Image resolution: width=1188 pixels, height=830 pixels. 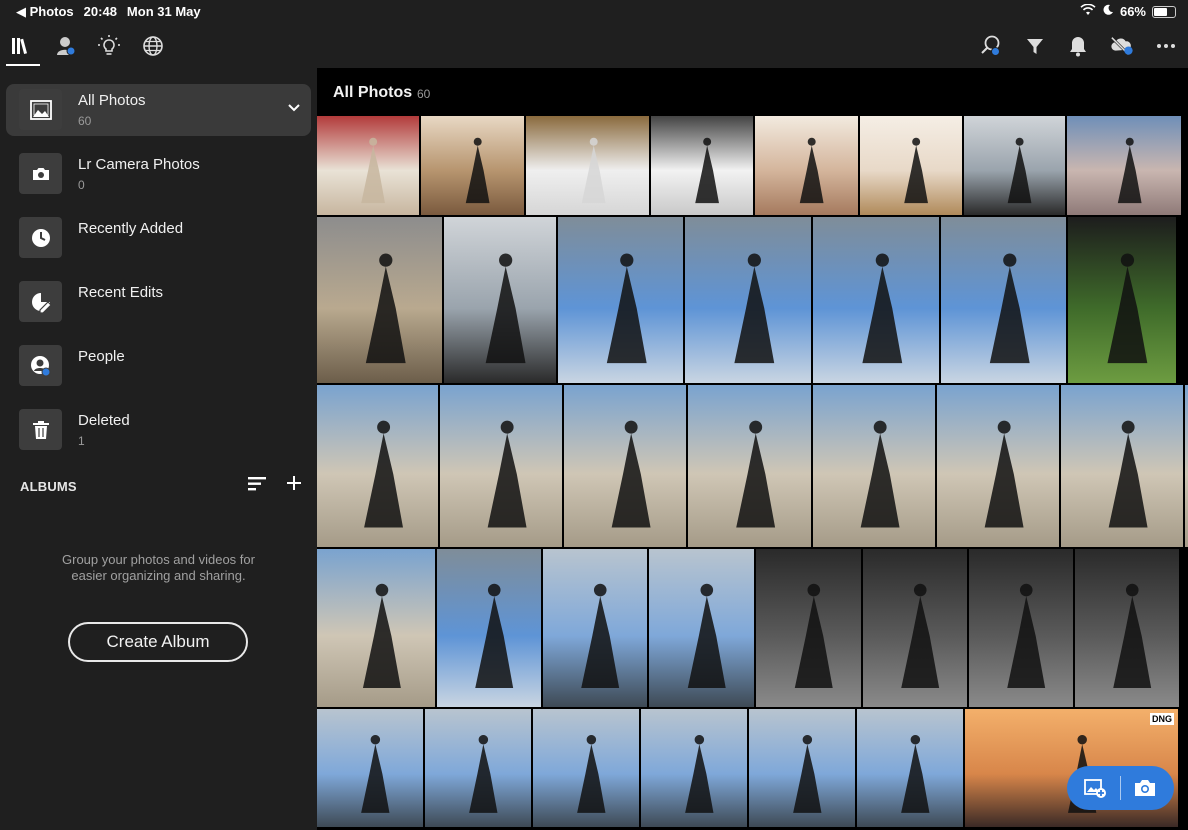 I want to click on sidebar-item-all-photos: All Photos 60, so click(x=158, y=110).